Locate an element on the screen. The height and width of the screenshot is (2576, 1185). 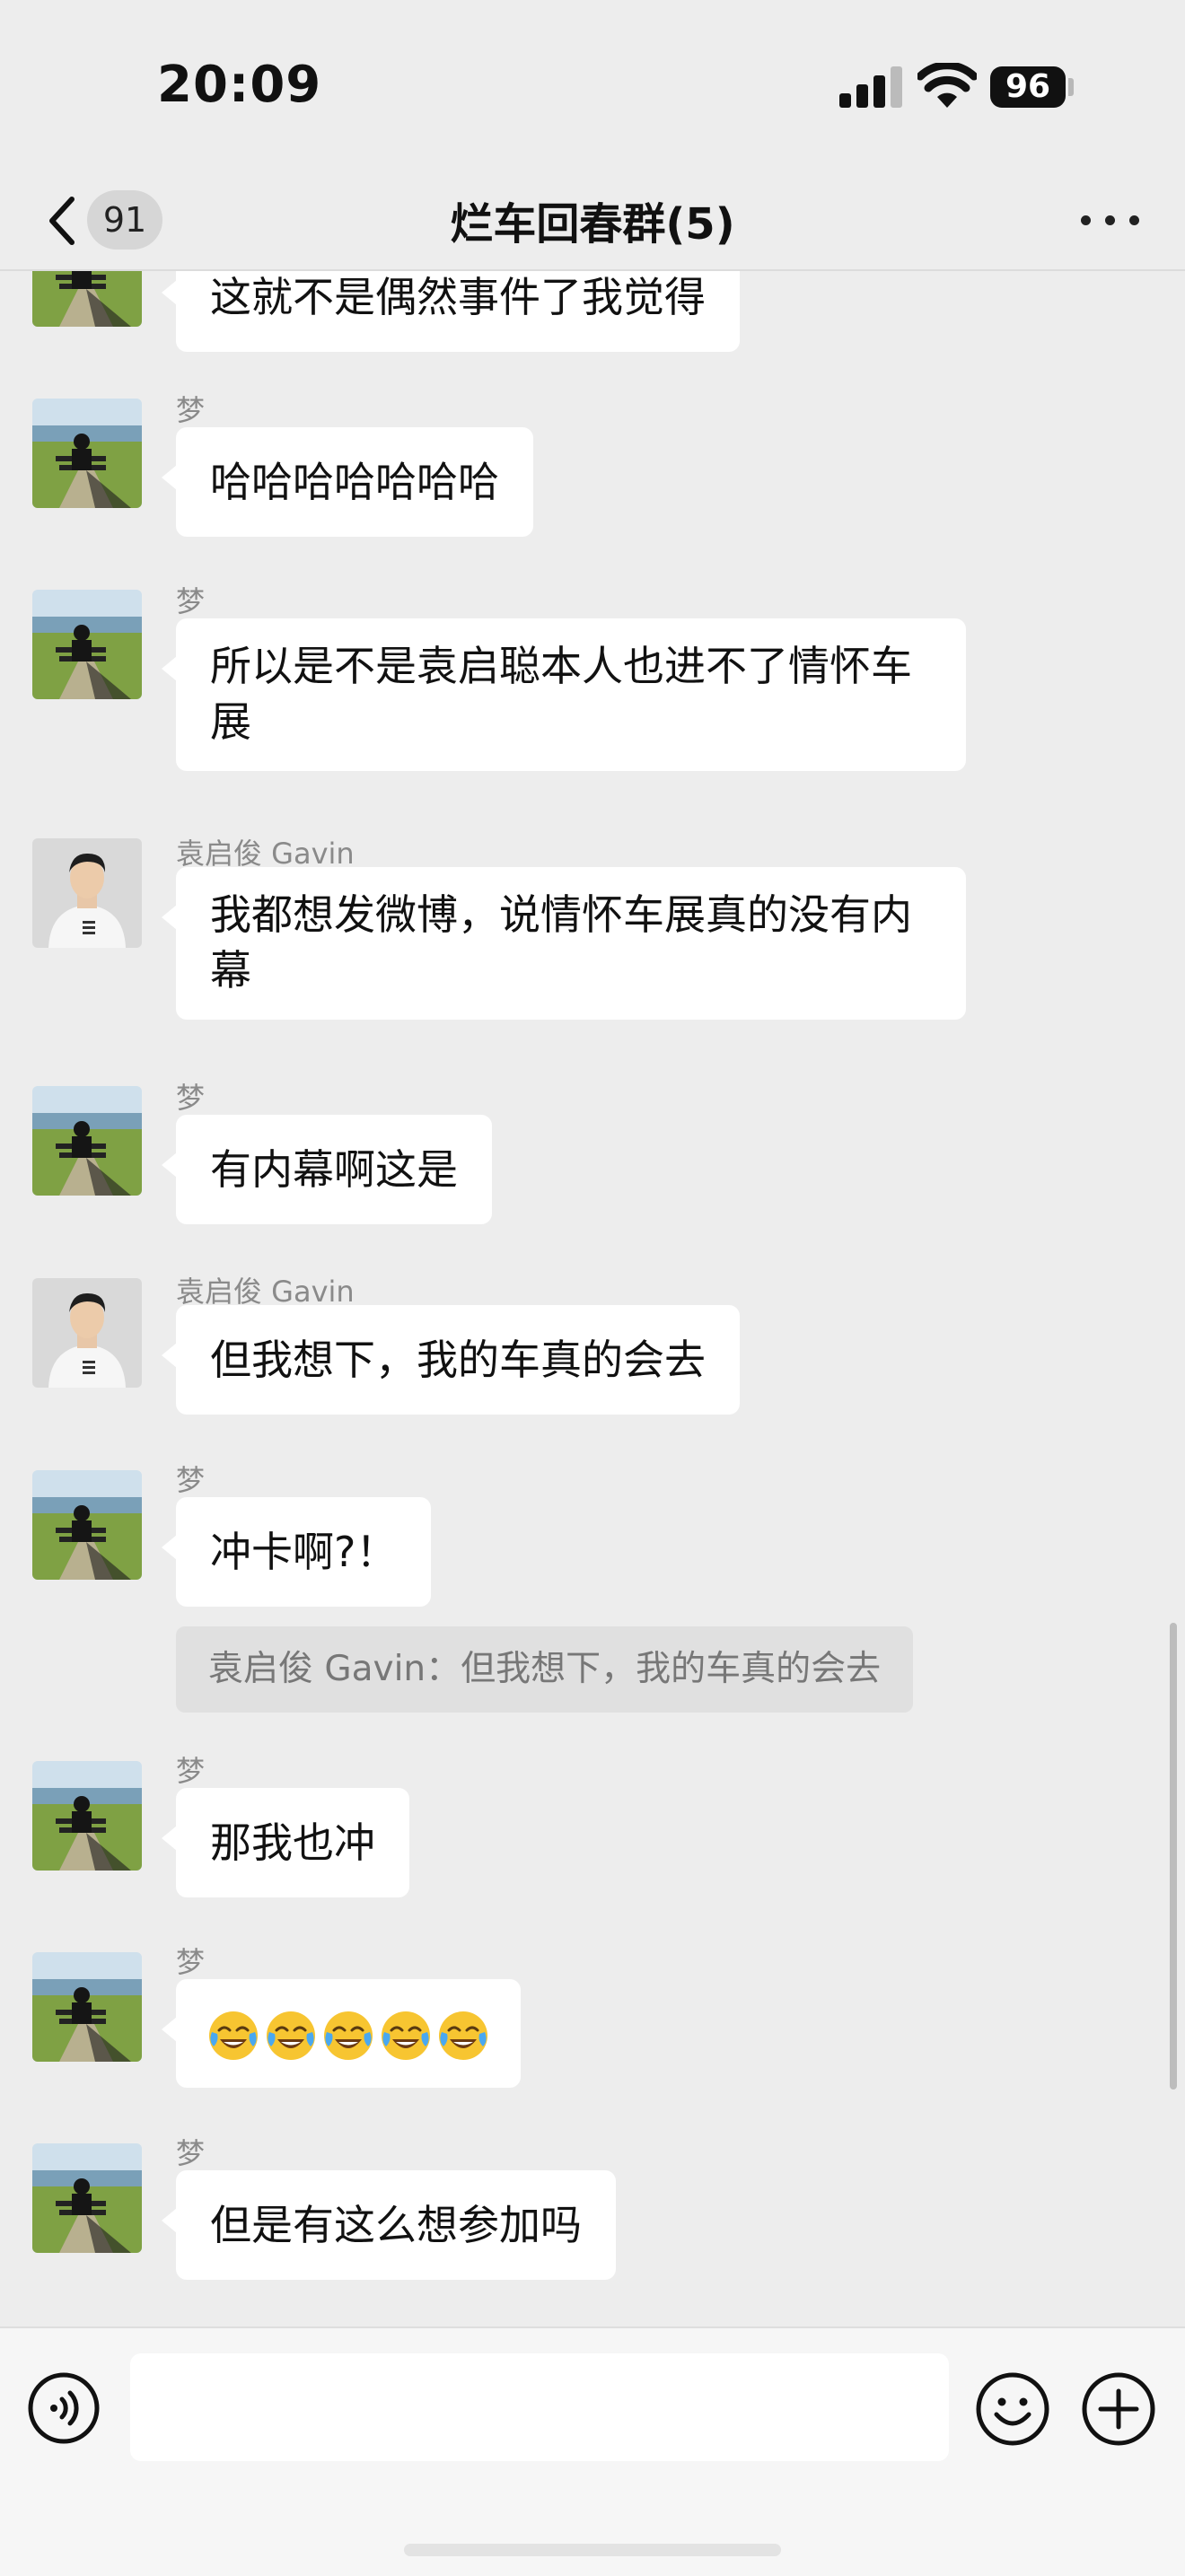
chevron-left-icon is located at coordinates (62, 221).